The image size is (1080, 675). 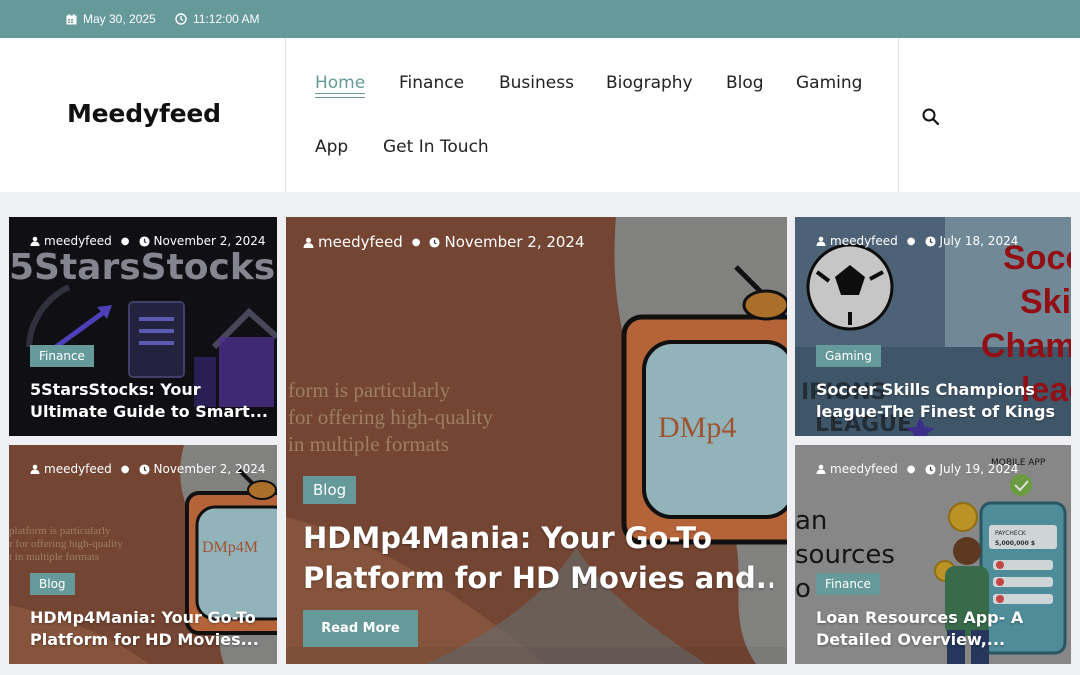 What do you see at coordinates (536, 83) in the screenshot?
I see `nav-business: Business` at bounding box center [536, 83].